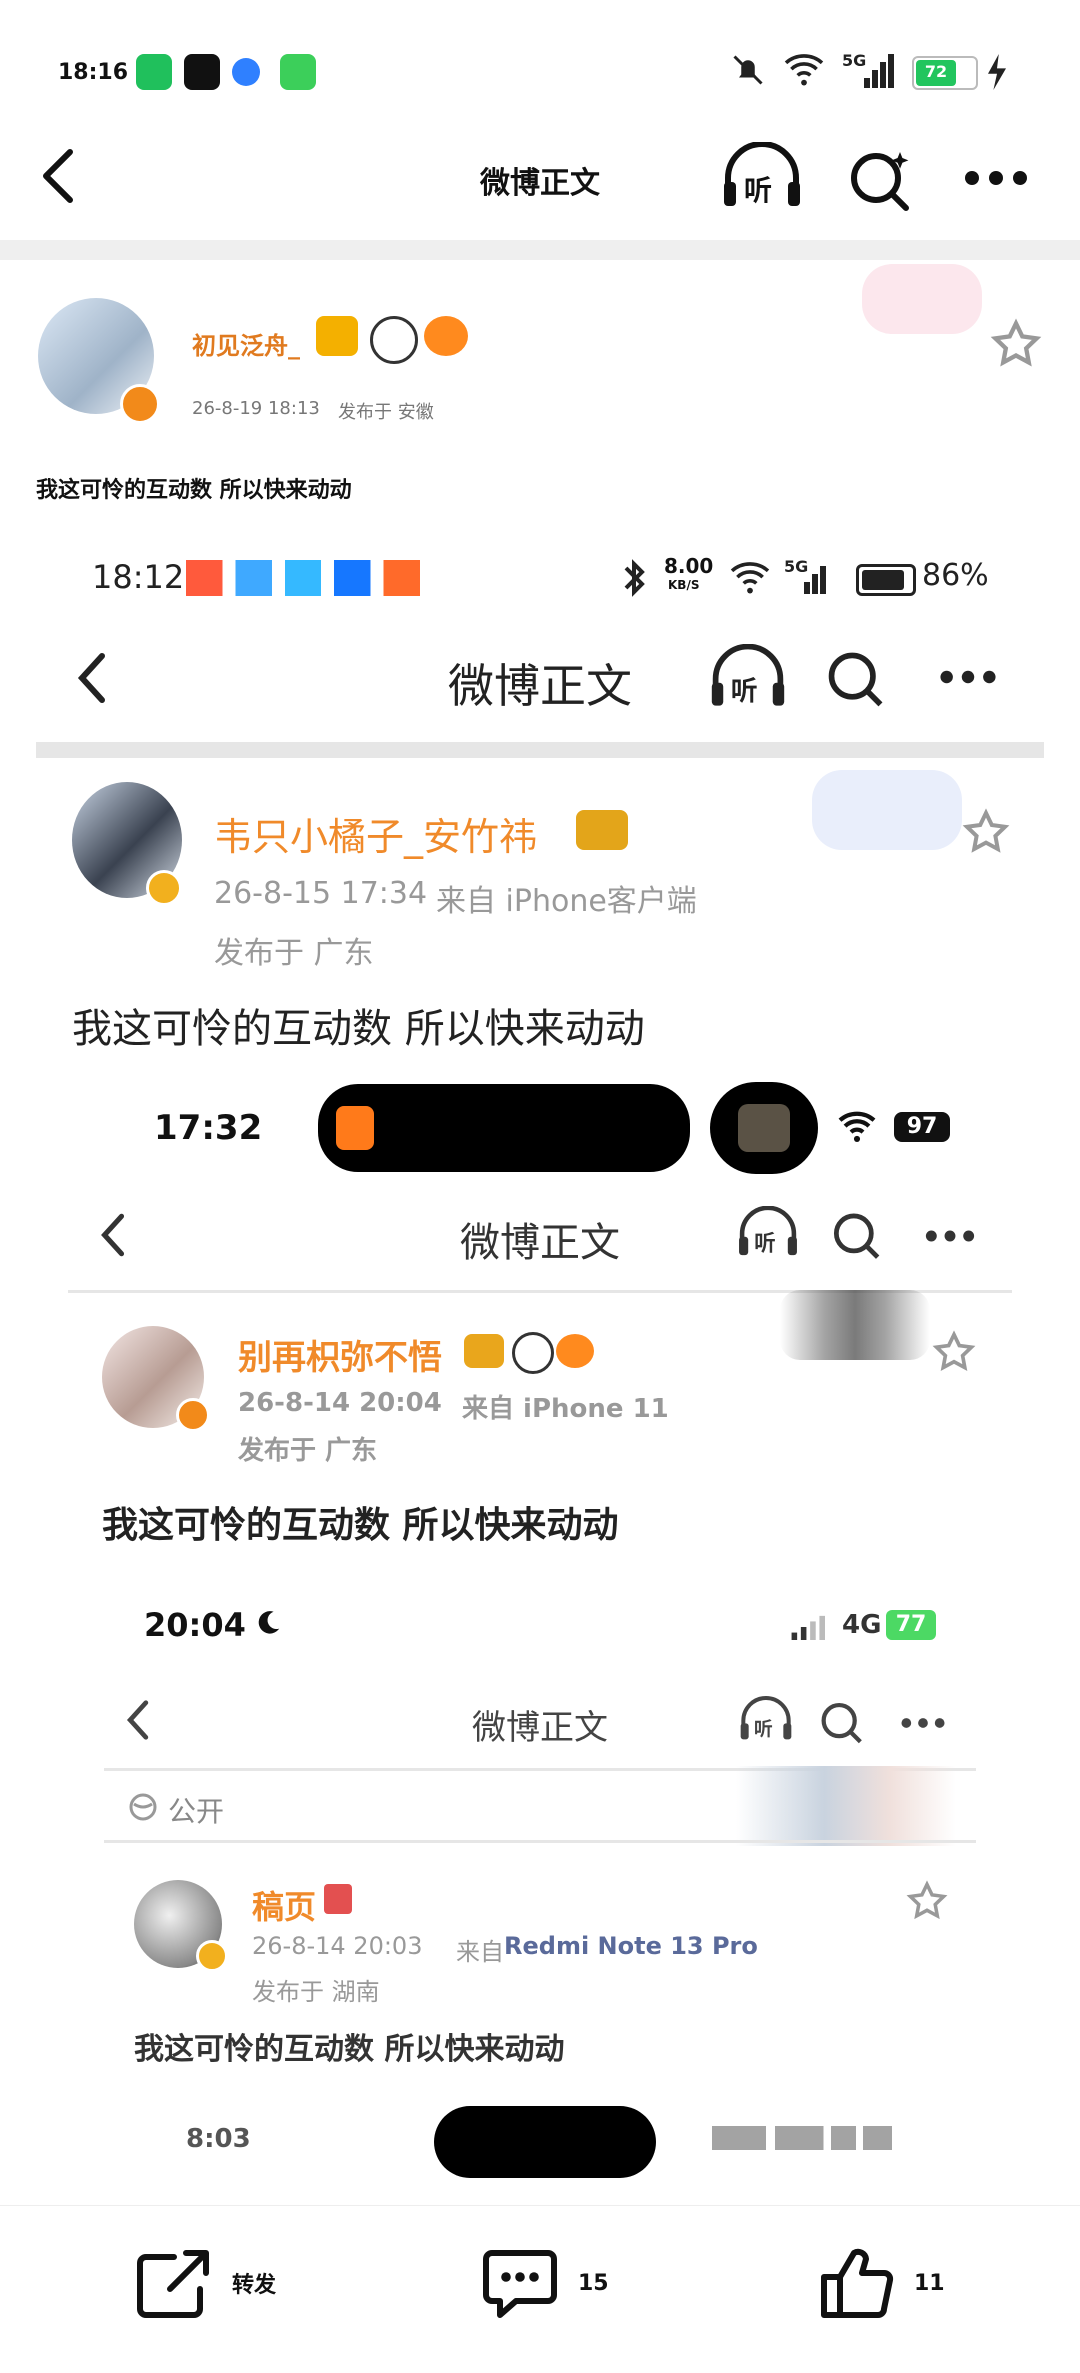 The height and width of the screenshot is (2373, 1080). I want to click on shot3-username: 稿页, so click(284, 1907).